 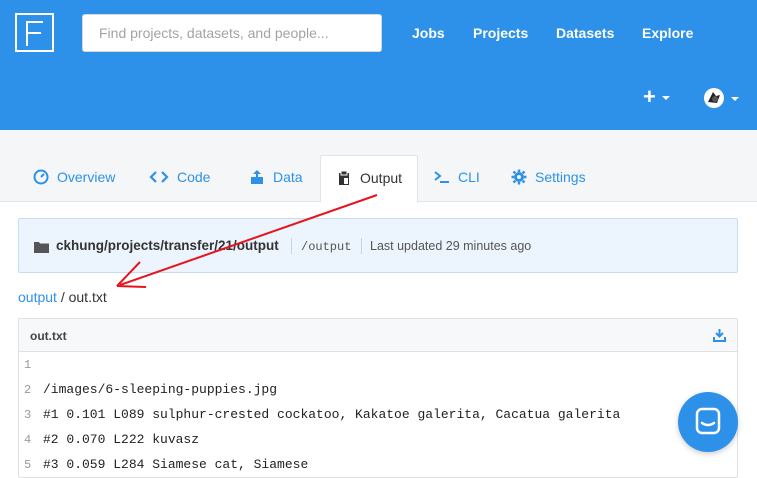 I want to click on chevron-down-icon, so click(x=665, y=98).